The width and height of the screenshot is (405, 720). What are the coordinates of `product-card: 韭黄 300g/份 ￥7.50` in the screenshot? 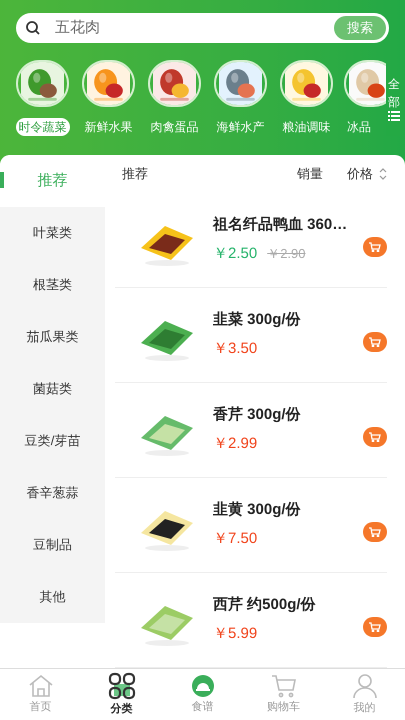 It's located at (251, 525).